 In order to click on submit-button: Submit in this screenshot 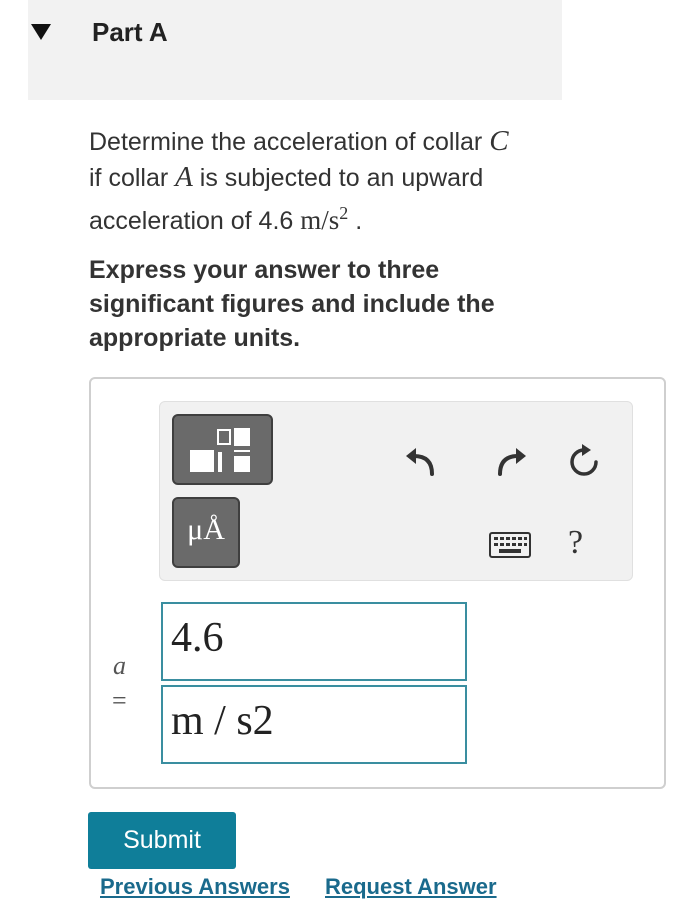, I will do `click(162, 840)`.